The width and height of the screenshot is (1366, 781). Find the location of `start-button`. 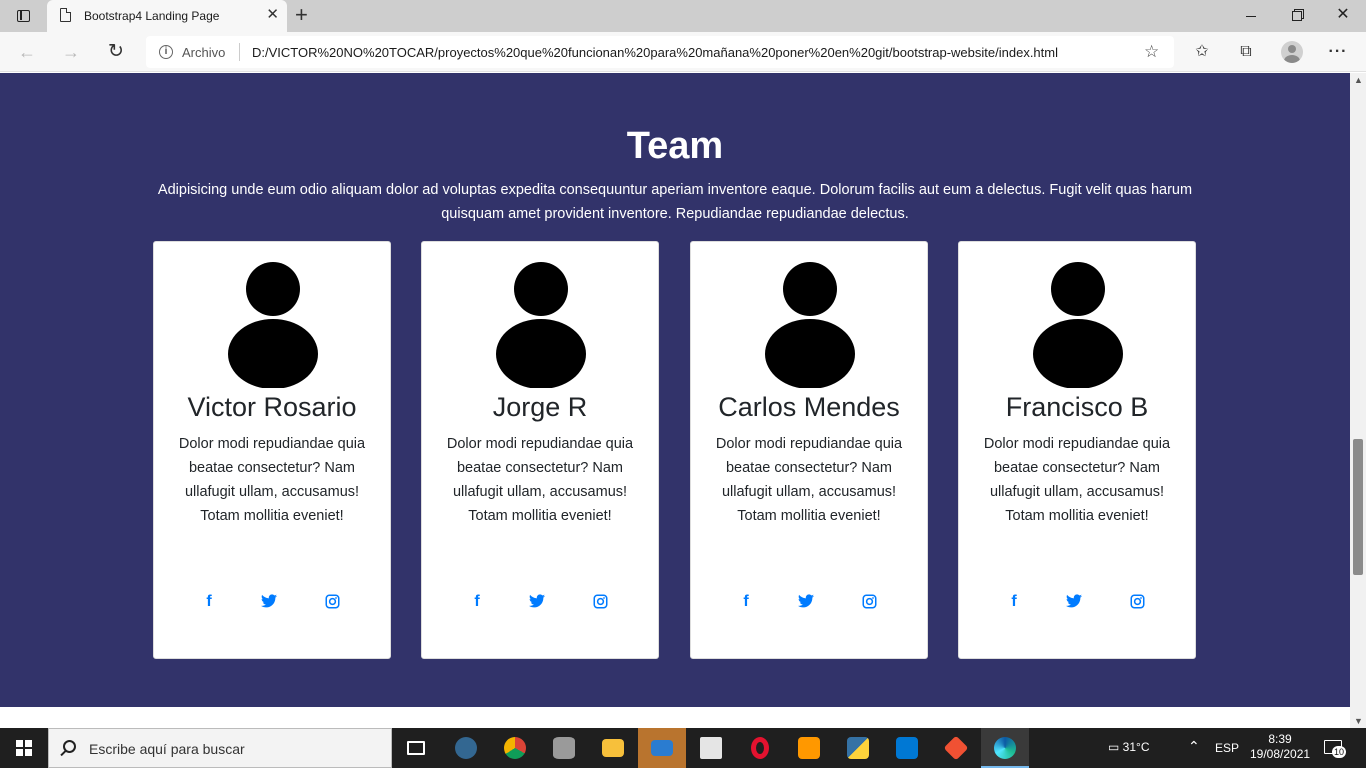

start-button is located at coordinates (24, 748).